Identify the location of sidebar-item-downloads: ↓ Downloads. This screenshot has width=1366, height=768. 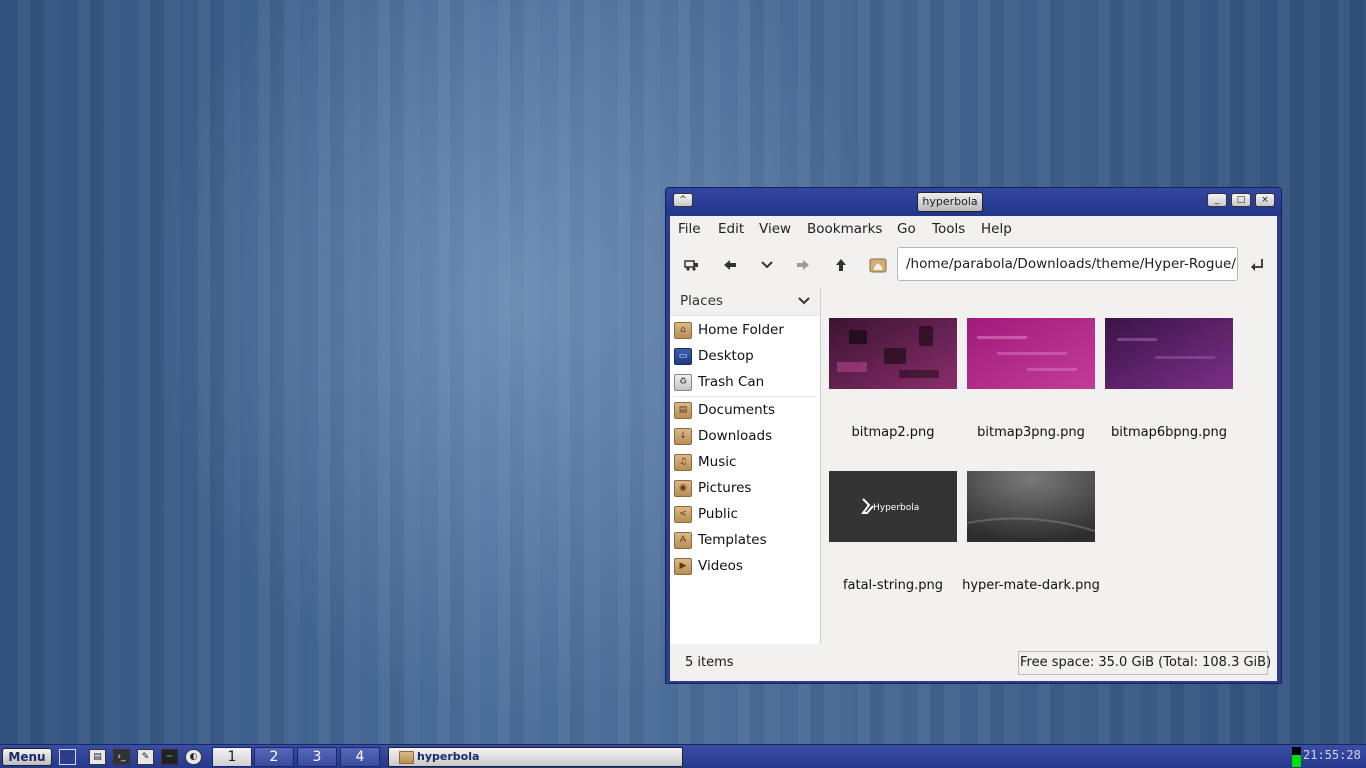
(745, 437).